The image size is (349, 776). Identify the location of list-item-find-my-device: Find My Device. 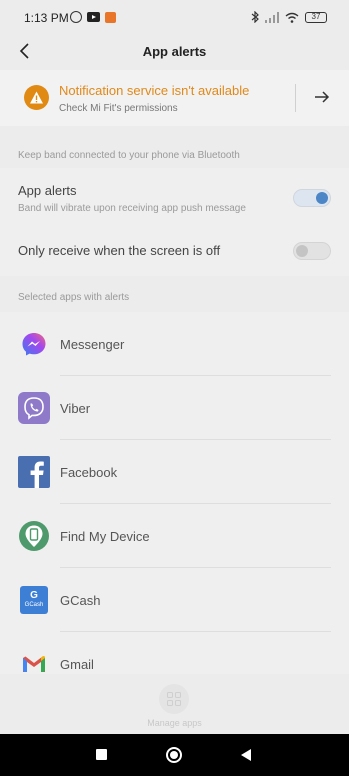
(174, 536).